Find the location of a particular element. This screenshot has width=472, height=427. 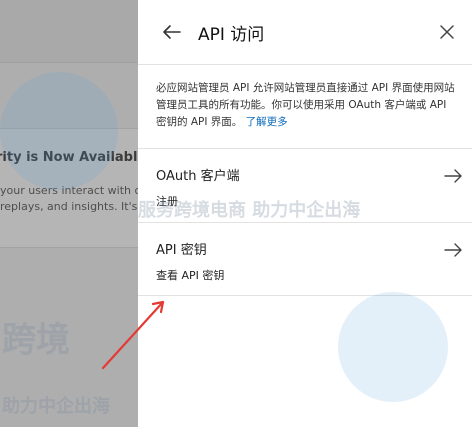

back-button is located at coordinates (172, 32).